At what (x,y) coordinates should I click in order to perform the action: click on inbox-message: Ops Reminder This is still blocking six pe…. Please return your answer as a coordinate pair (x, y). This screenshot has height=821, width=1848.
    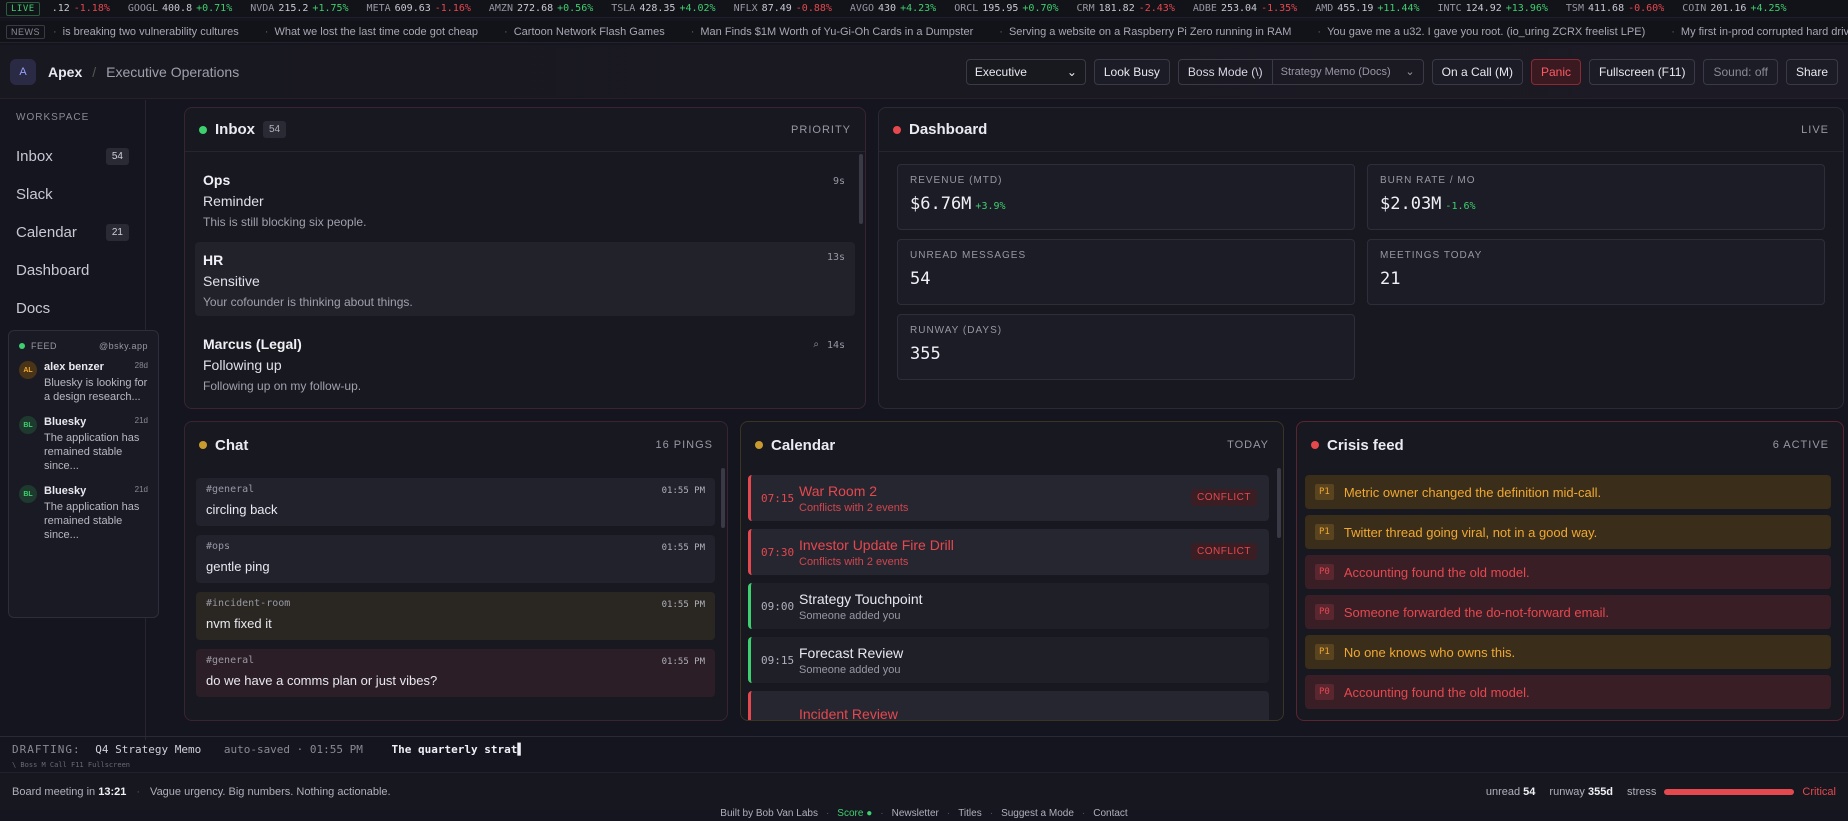
    Looking at the image, I should click on (525, 199).